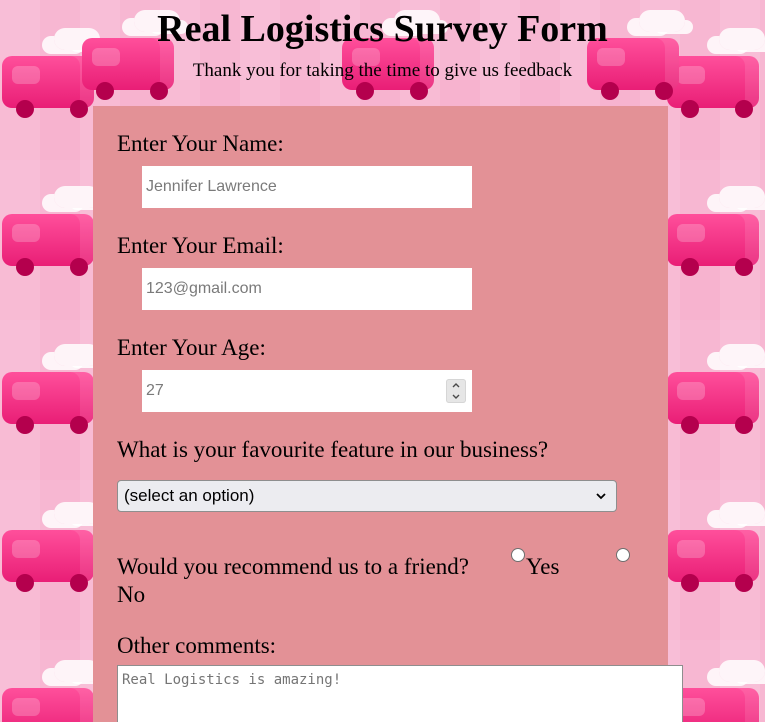 Image resolution: width=765 pixels, height=722 pixels. I want to click on name-input, so click(307, 187).